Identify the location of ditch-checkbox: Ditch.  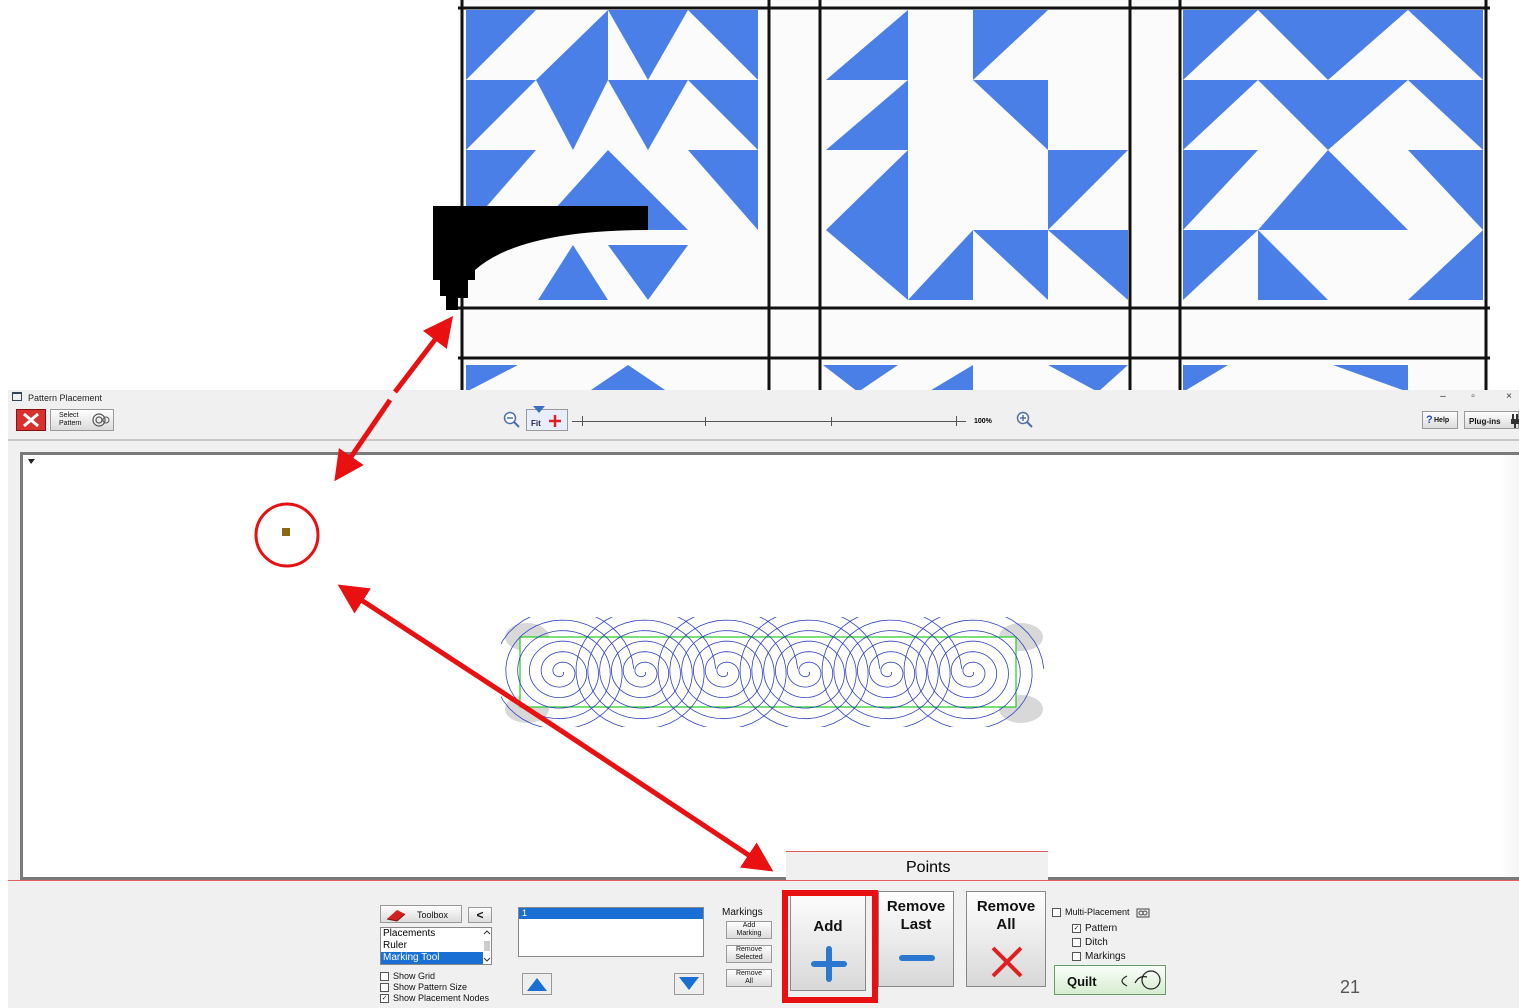
(1090, 942).